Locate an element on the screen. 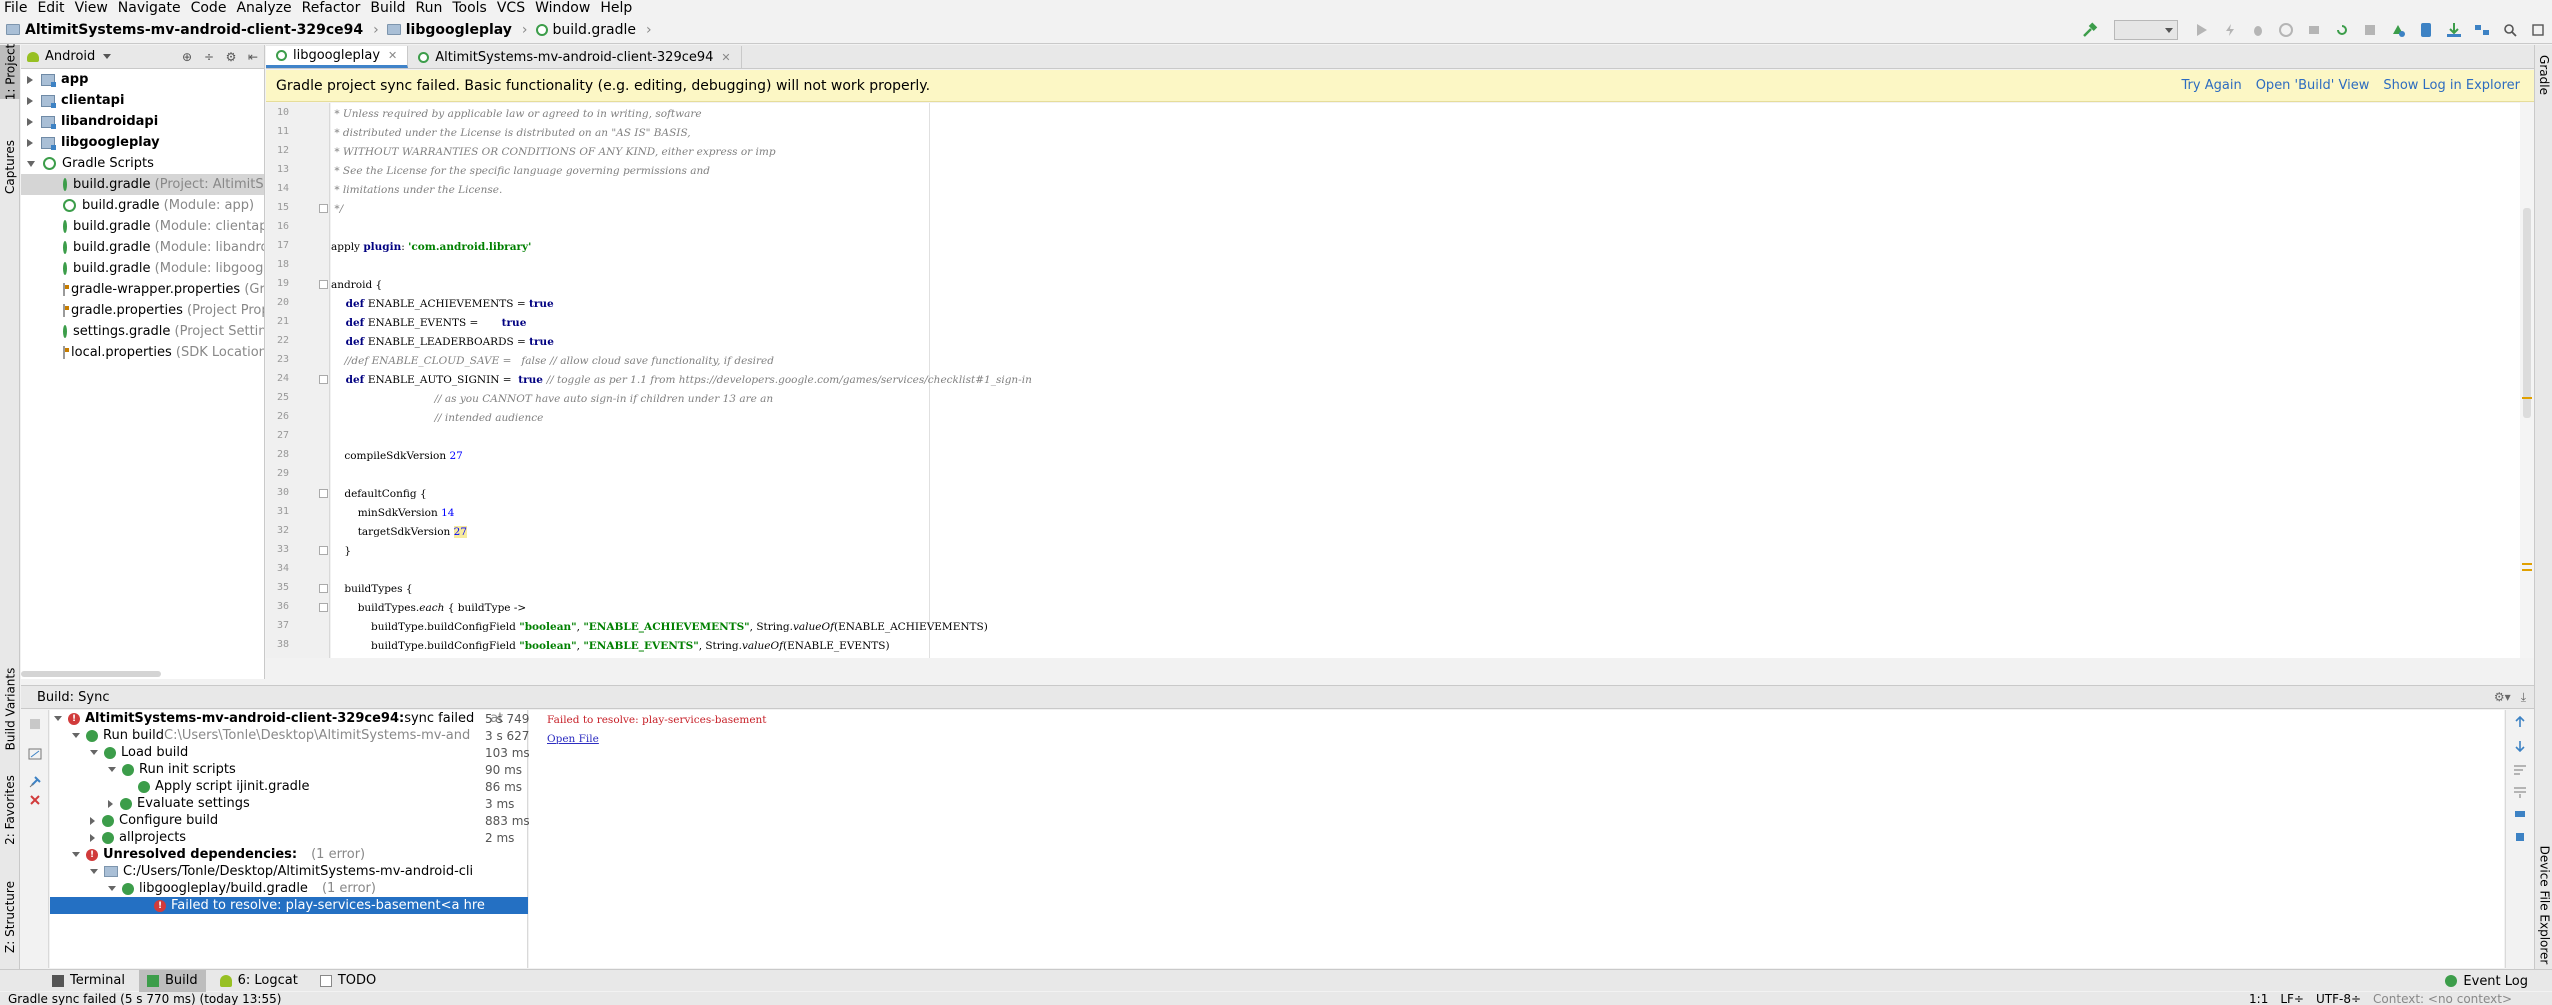  scroll-to-end-icon is located at coordinates (2520, 792).